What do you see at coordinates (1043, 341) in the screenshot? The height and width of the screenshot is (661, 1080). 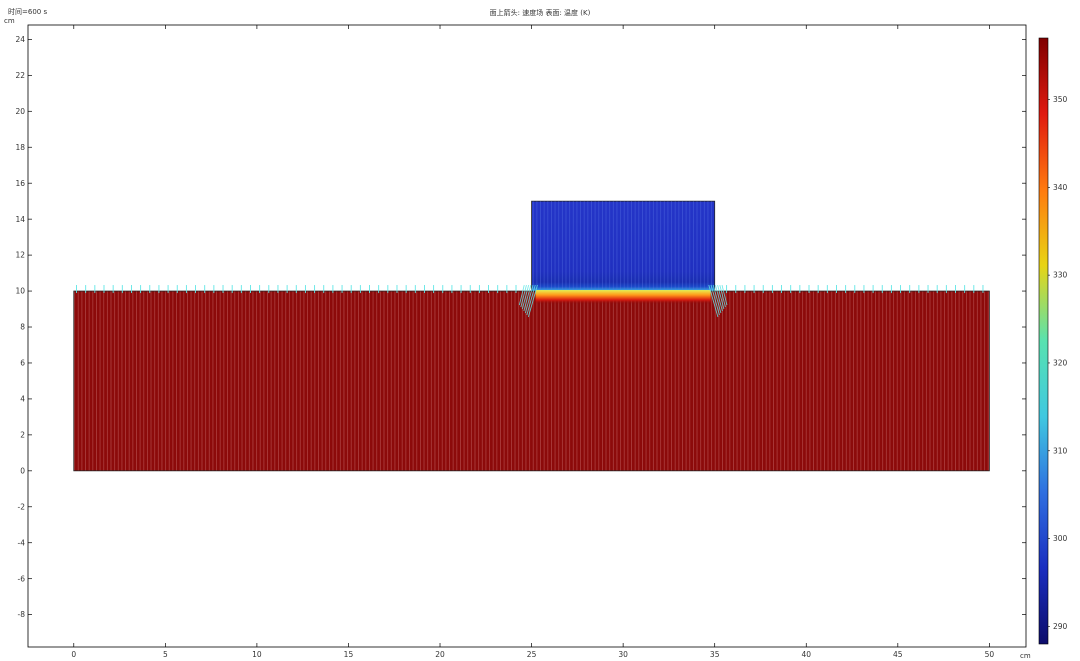 I see `colorbar` at bounding box center [1043, 341].